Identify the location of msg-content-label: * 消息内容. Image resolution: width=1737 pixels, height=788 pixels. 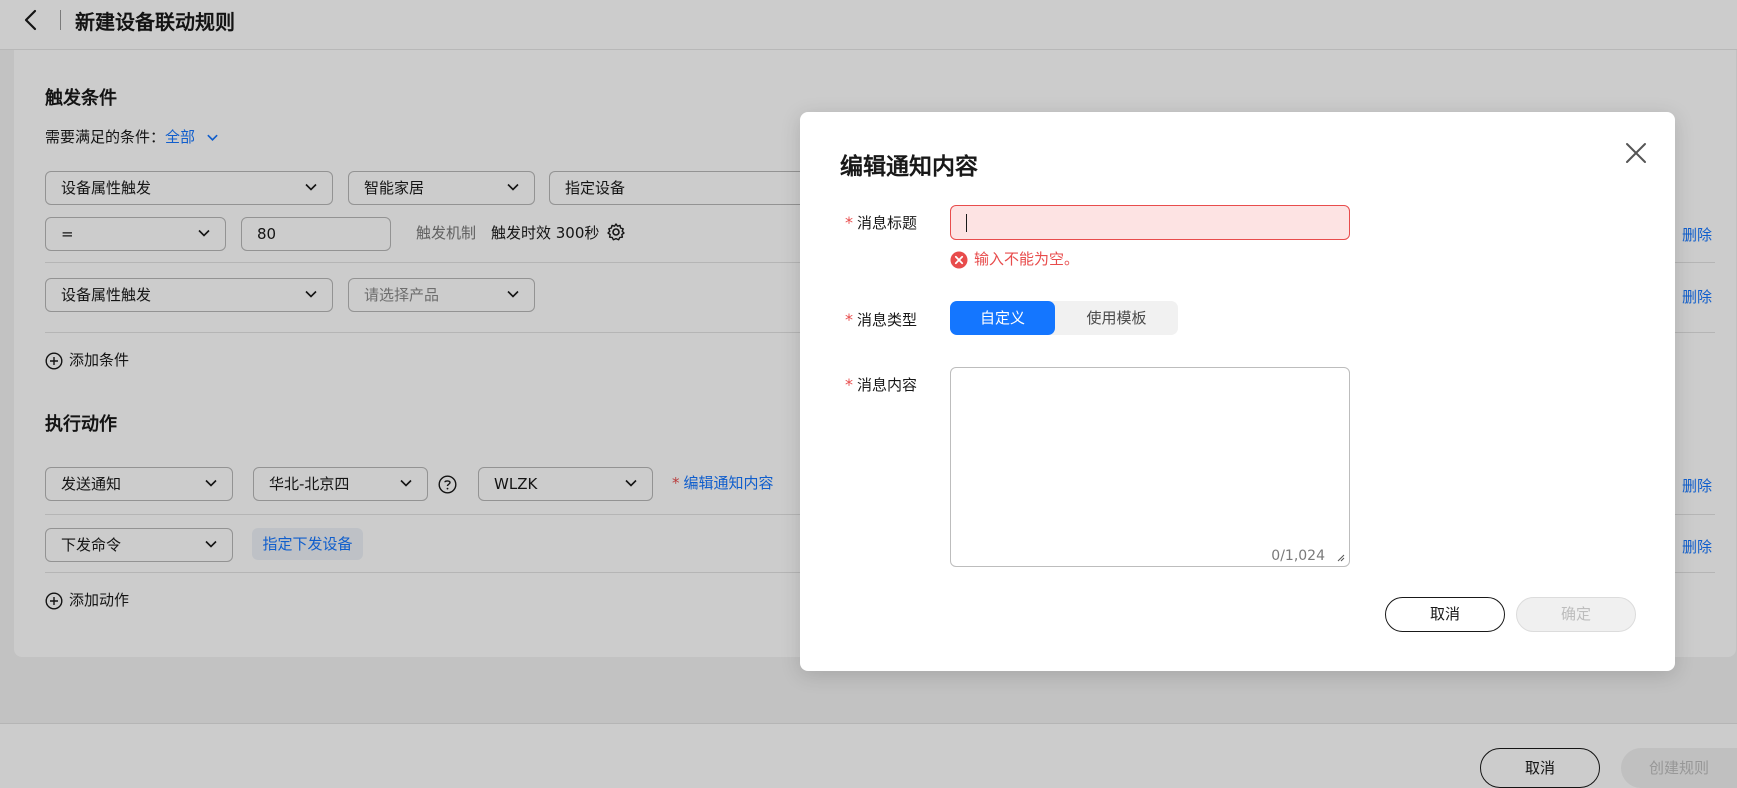
(881, 384).